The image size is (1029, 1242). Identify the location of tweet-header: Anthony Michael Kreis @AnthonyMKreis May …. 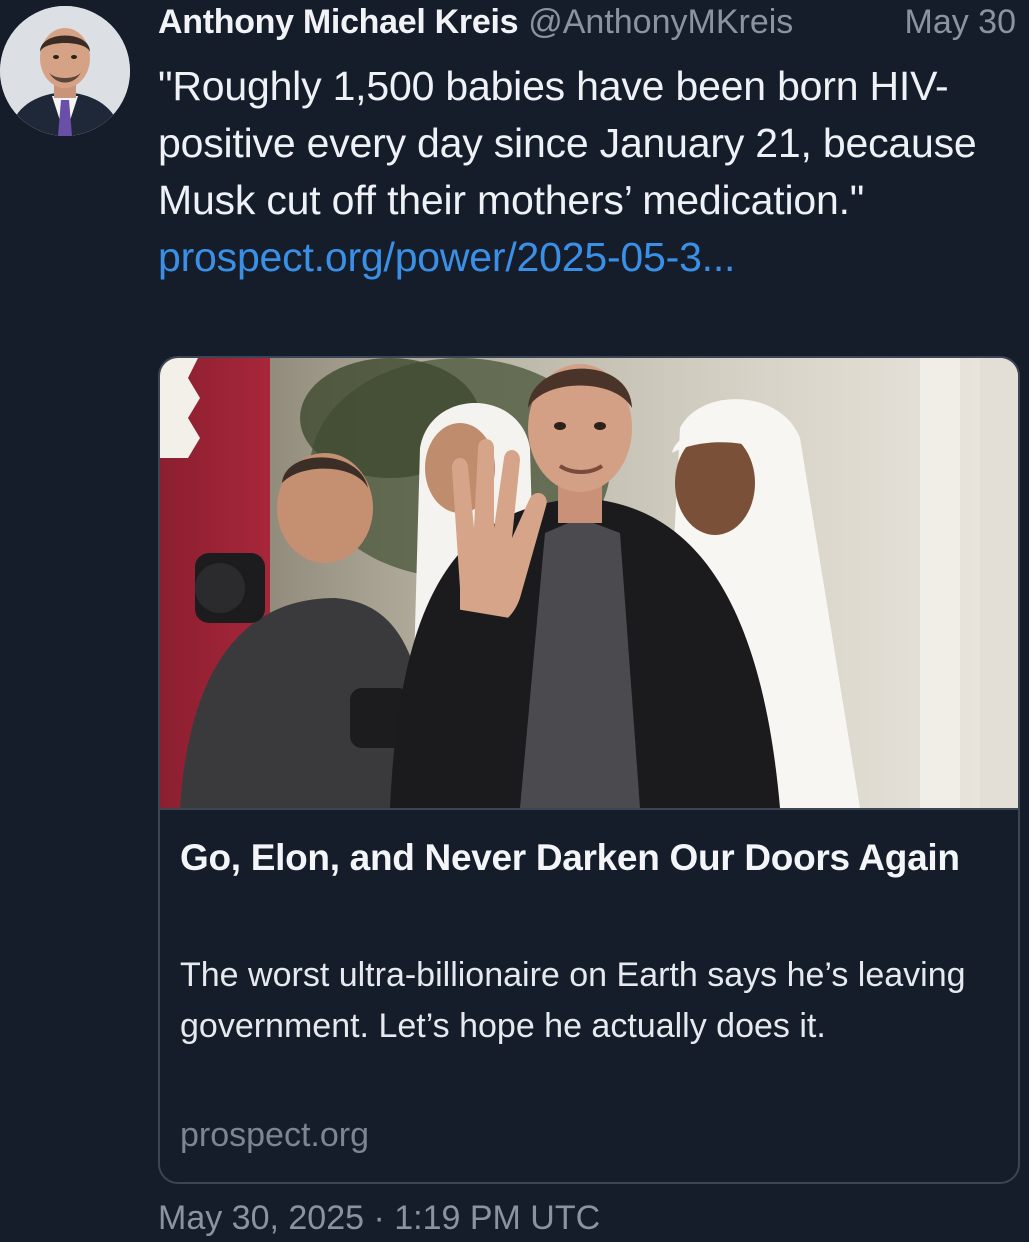
(593, 24).